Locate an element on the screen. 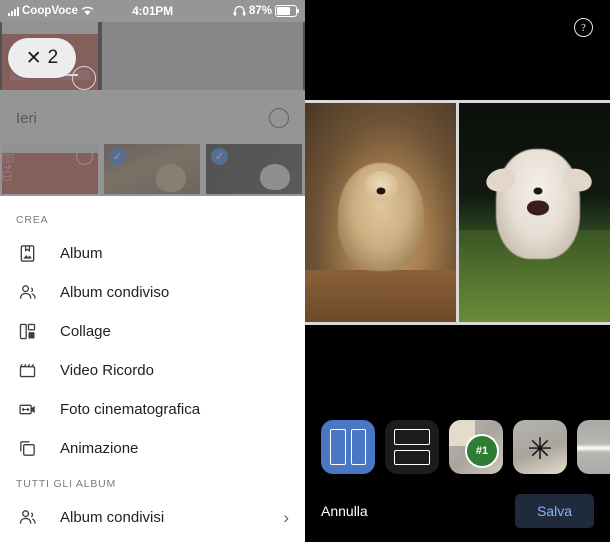 The width and height of the screenshot is (610, 542). menu-item-album: Album is located at coordinates (152, 253).